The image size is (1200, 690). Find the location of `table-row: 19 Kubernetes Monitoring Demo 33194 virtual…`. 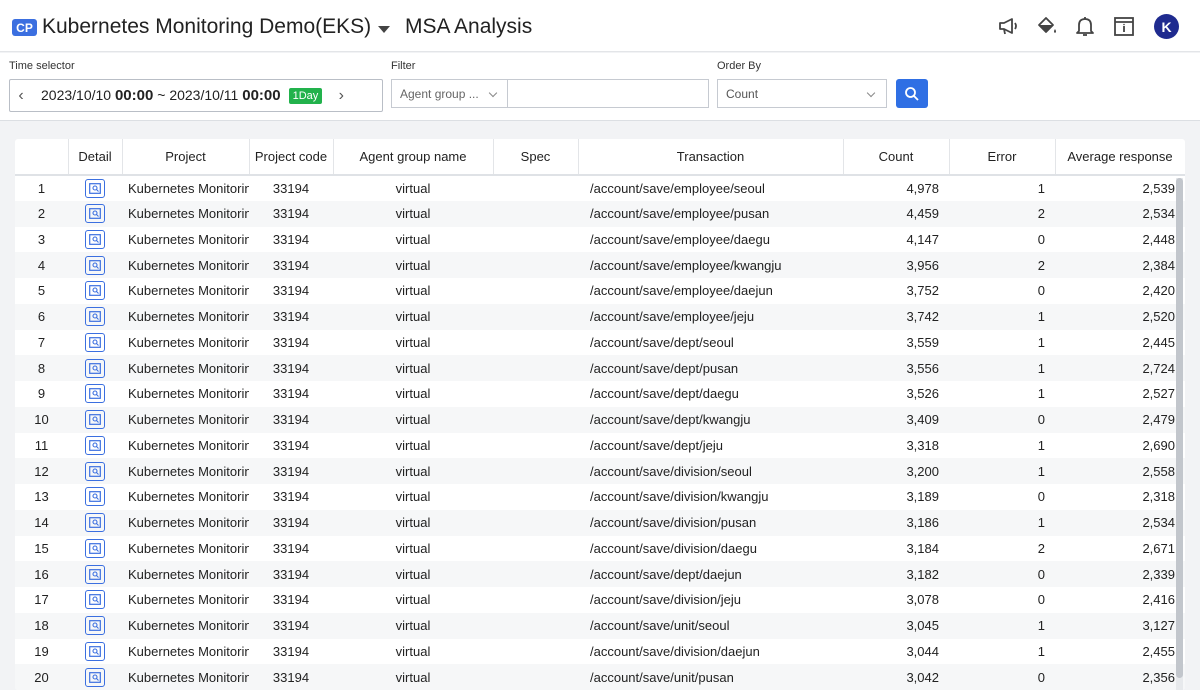

table-row: 19 Kubernetes Monitoring Demo 33194 virtual… is located at coordinates (600, 652).